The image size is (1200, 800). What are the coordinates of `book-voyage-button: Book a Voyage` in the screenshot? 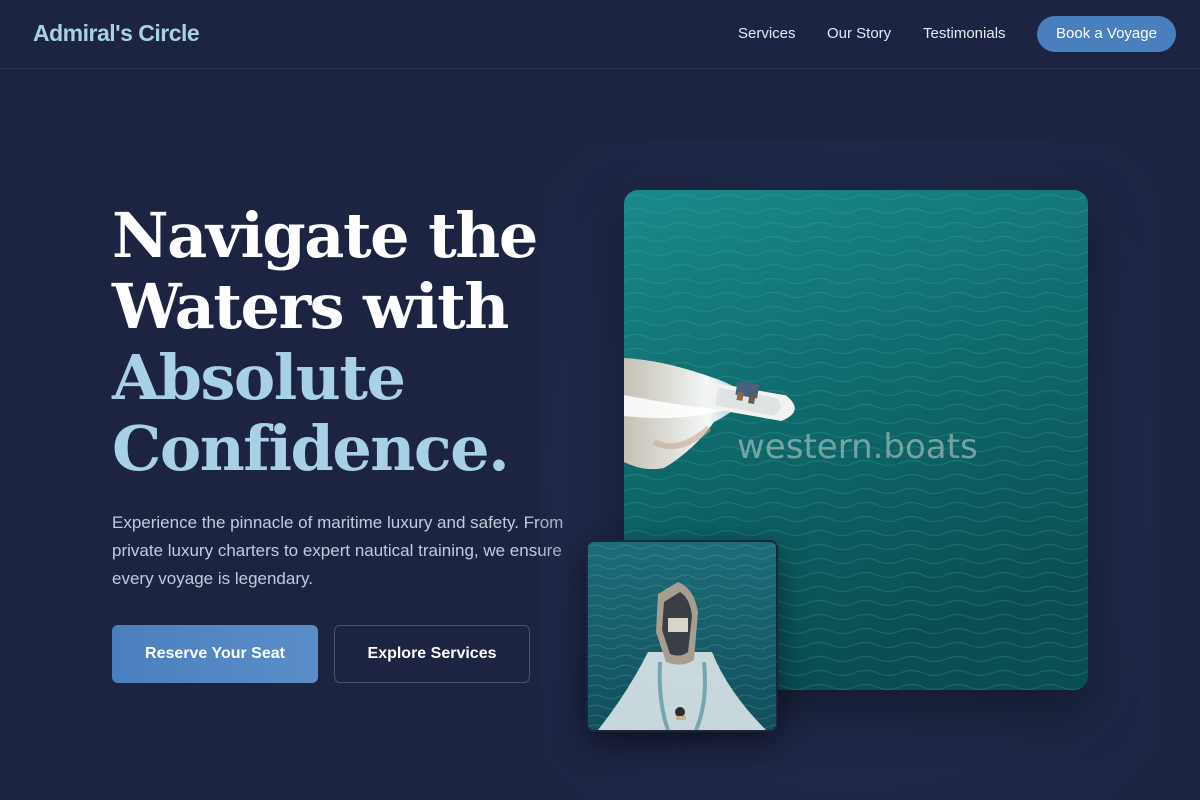 It's located at (1106, 34).